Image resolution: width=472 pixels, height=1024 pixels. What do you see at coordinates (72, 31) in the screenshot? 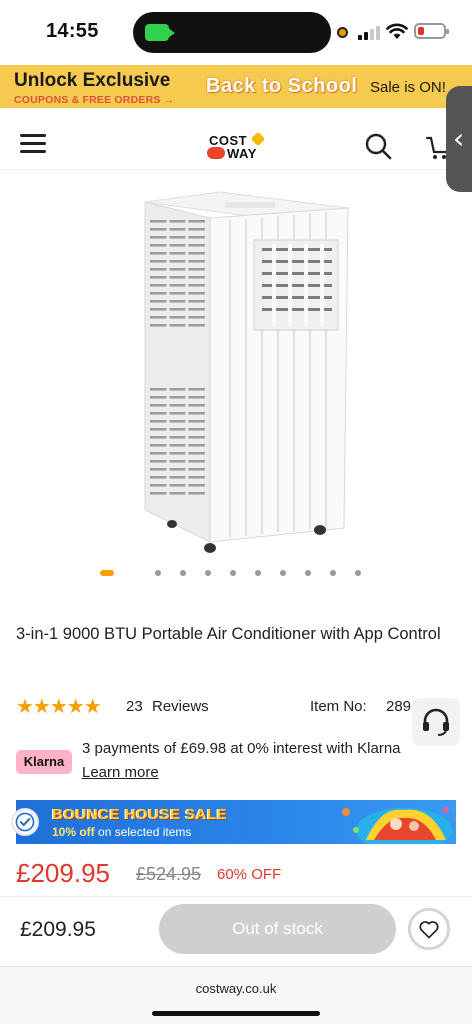
I see `status-time: 14:55` at bounding box center [72, 31].